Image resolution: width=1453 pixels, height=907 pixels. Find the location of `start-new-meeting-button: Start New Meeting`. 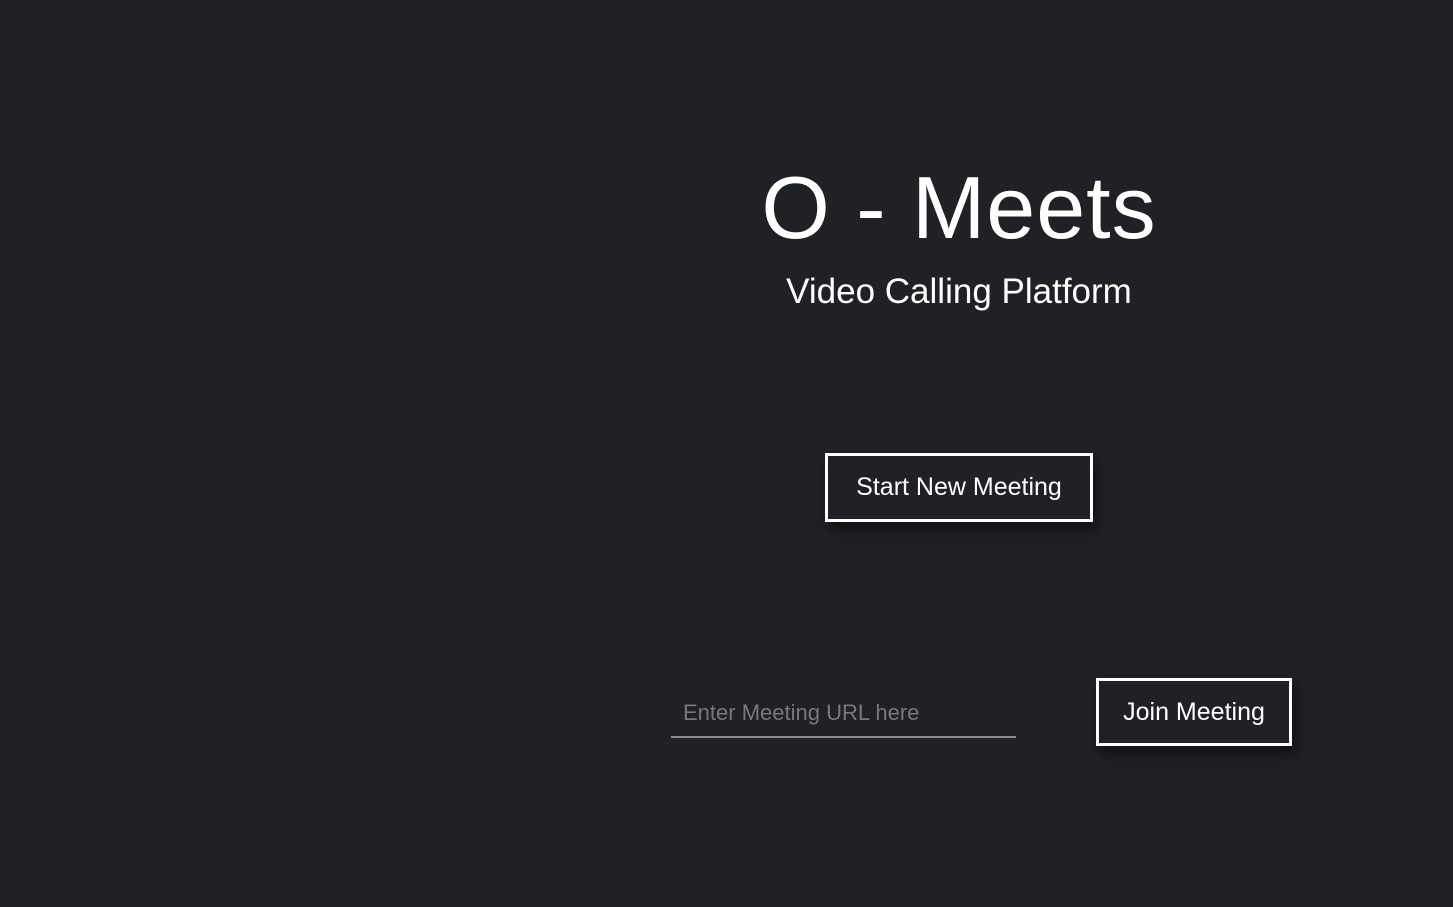

start-new-meeting-button: Start New Meeting is located at coordinates (959, 487).